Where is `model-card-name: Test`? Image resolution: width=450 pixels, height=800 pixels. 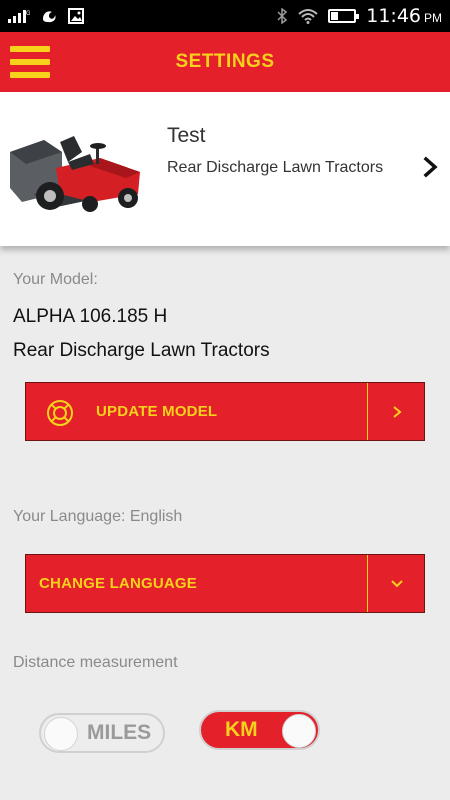 model-card-name: Test is located at coordinates (186, 135).